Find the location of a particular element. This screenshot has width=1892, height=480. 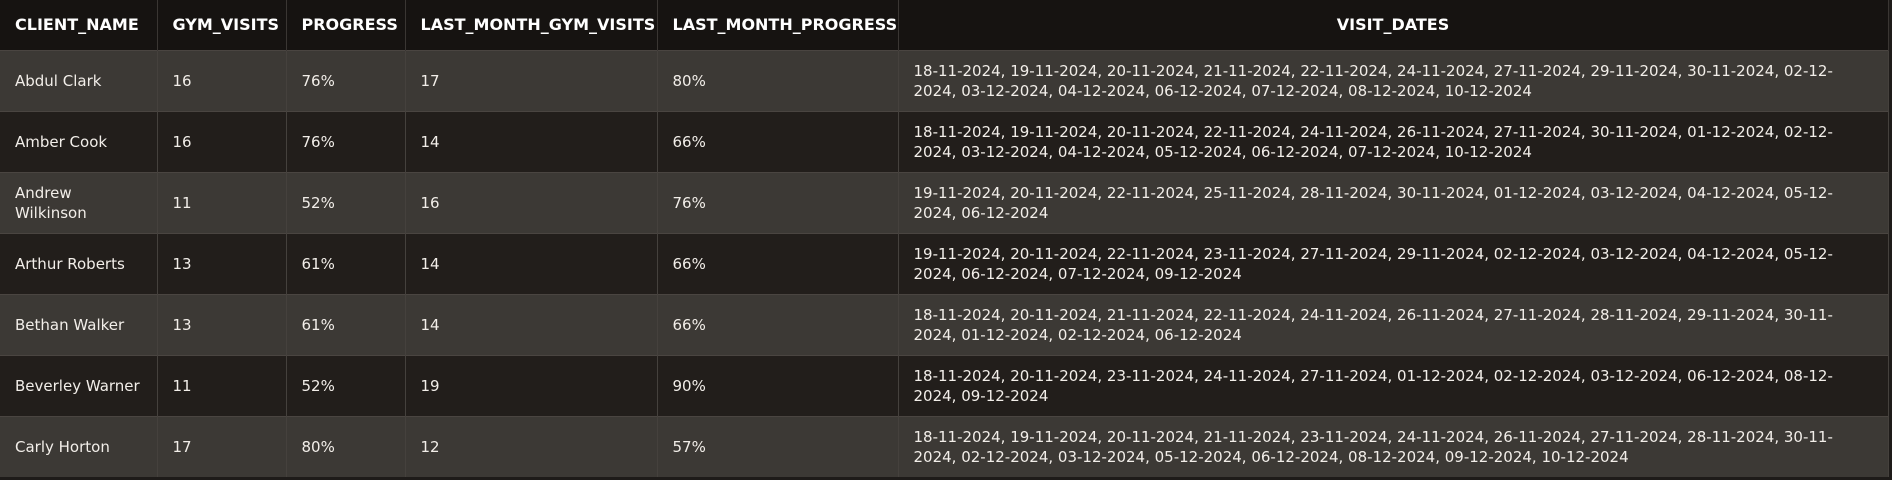

cell-client-name: Beverley Warner is located at coordinates (79, 385).